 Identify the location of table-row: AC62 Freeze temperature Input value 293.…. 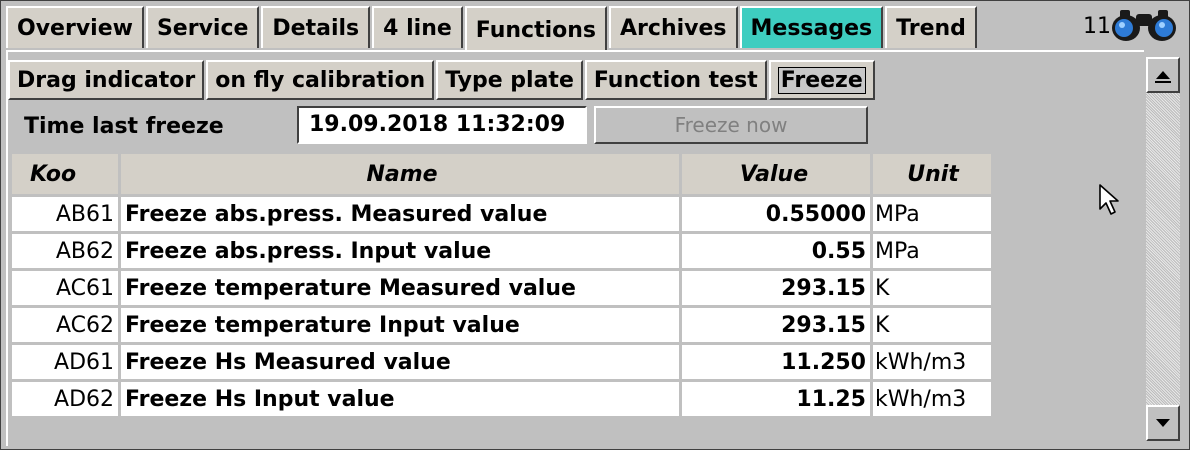
(503, 326).